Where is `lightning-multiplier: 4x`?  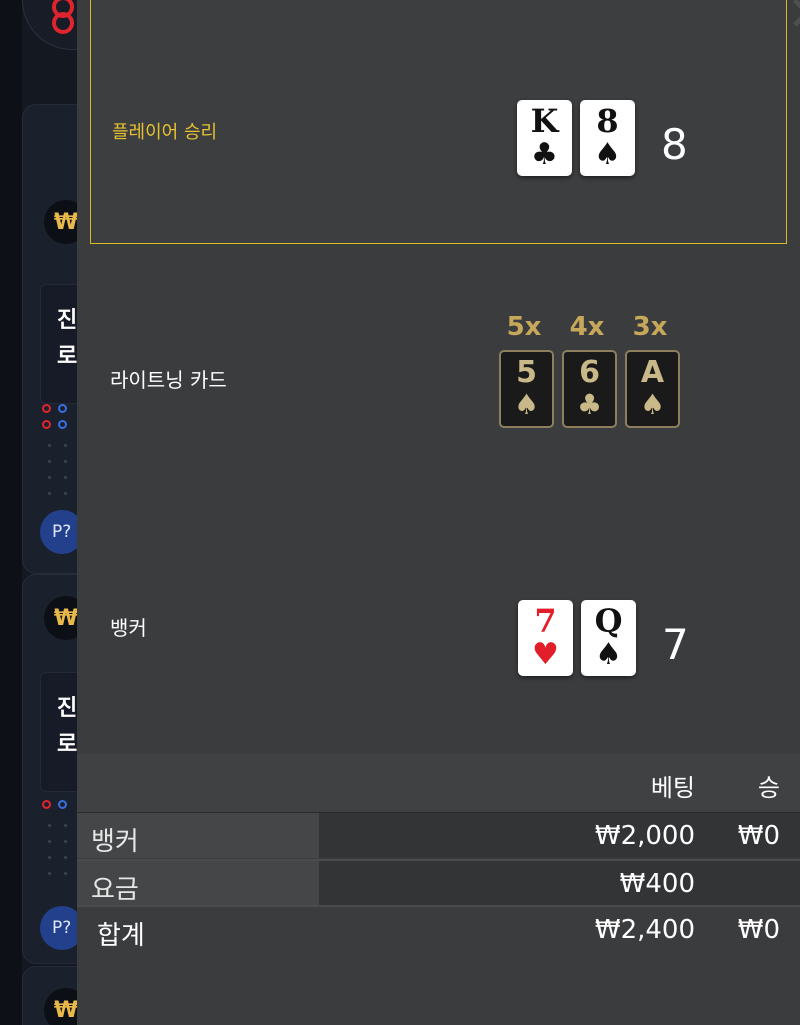 lightning-multiplier: 4x is located at coordinates (587, 327).